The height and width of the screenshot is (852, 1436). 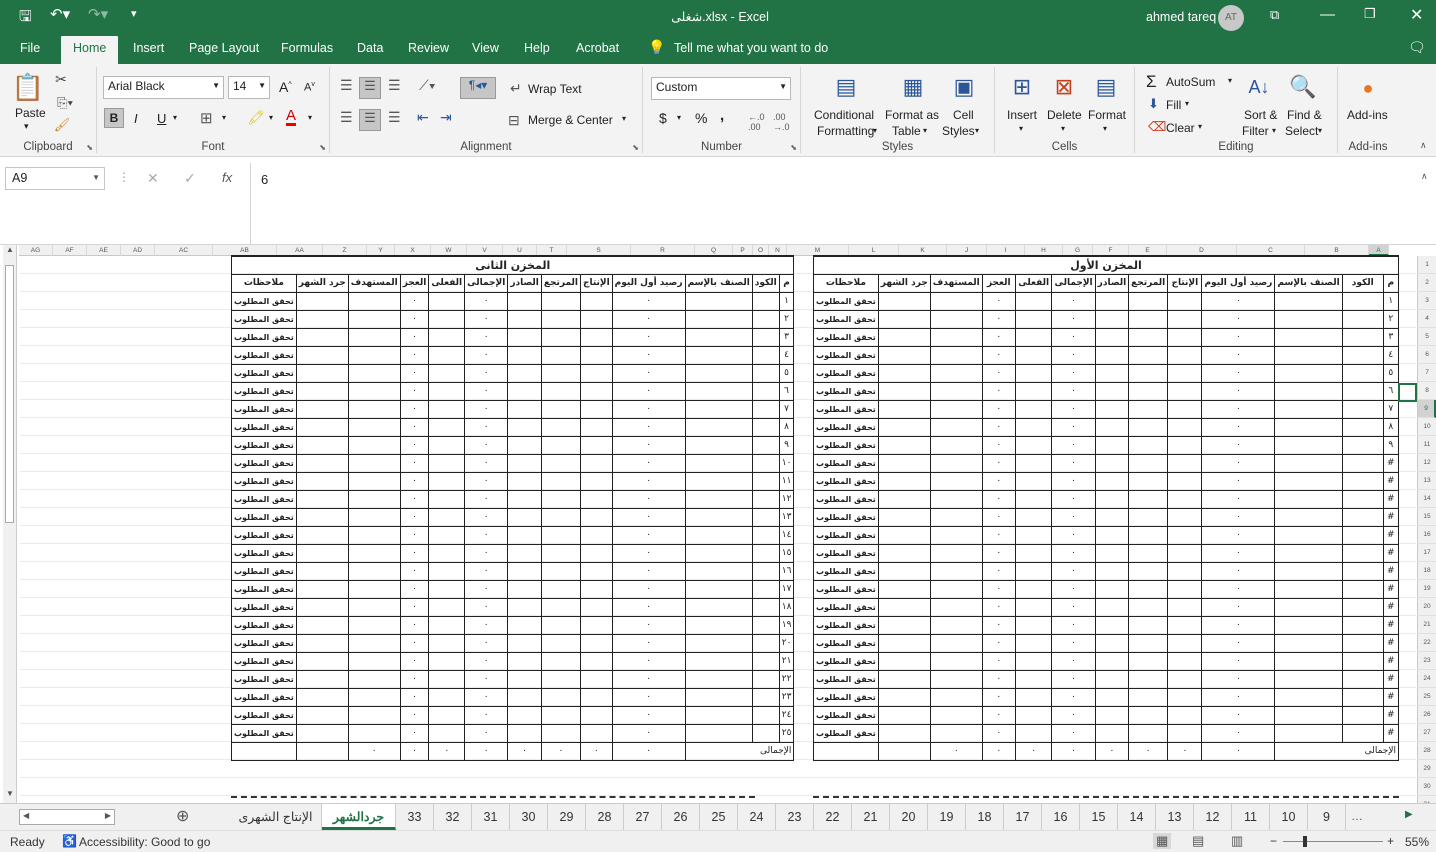 What do you see at coordinates (555, 89) in the screenshot?
I see `wrap-text-button: Wrap Text` at bounding box center [555, 89].